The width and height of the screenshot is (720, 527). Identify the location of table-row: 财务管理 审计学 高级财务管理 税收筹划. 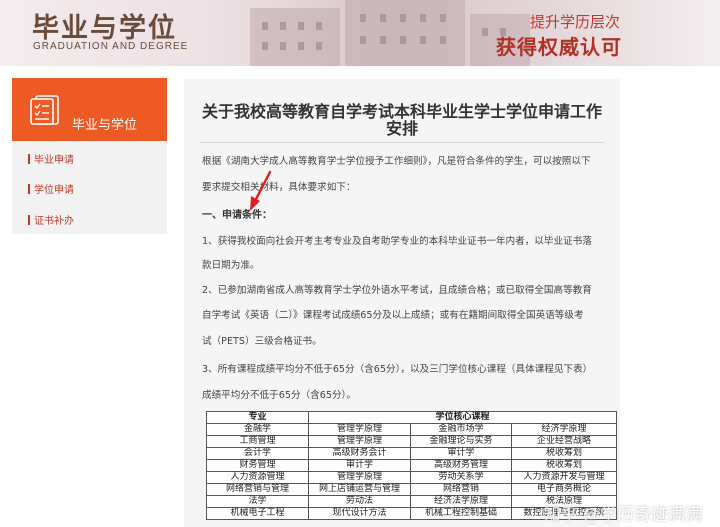
(411, 465).